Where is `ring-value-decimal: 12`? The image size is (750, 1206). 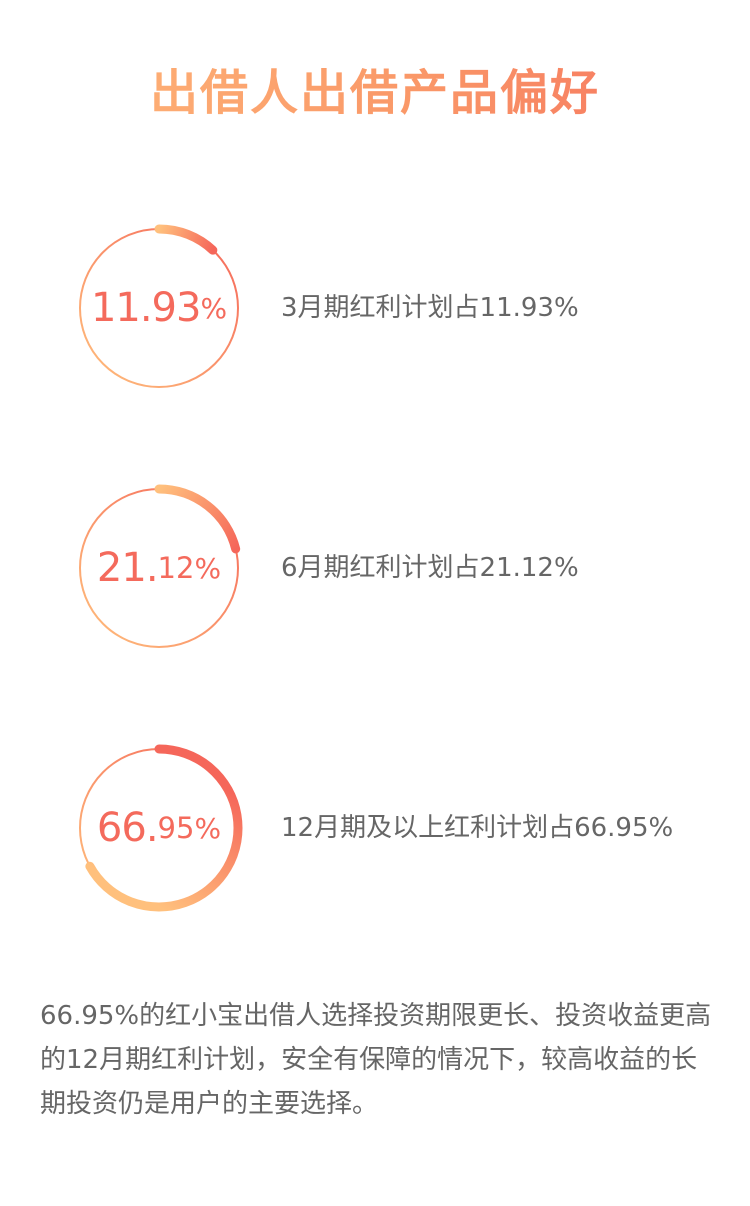
ring-value-decimal: 12 is located at coordinates (176, 568).